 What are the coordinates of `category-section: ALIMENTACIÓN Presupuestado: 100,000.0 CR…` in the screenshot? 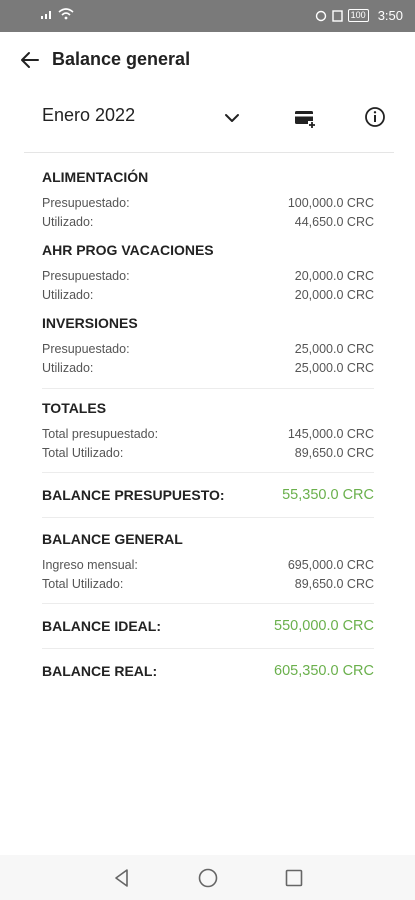 It's located at (208, 200).